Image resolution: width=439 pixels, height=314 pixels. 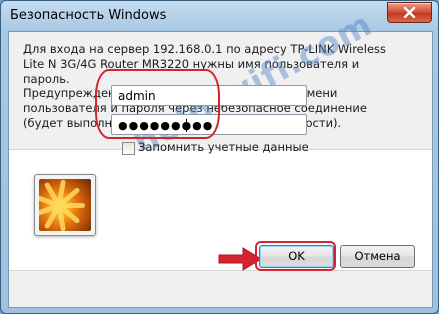 What do you see at coordinates (296, 256) in the screenshot?
I see `ok-button: OK` at bounding box center [296, 256].